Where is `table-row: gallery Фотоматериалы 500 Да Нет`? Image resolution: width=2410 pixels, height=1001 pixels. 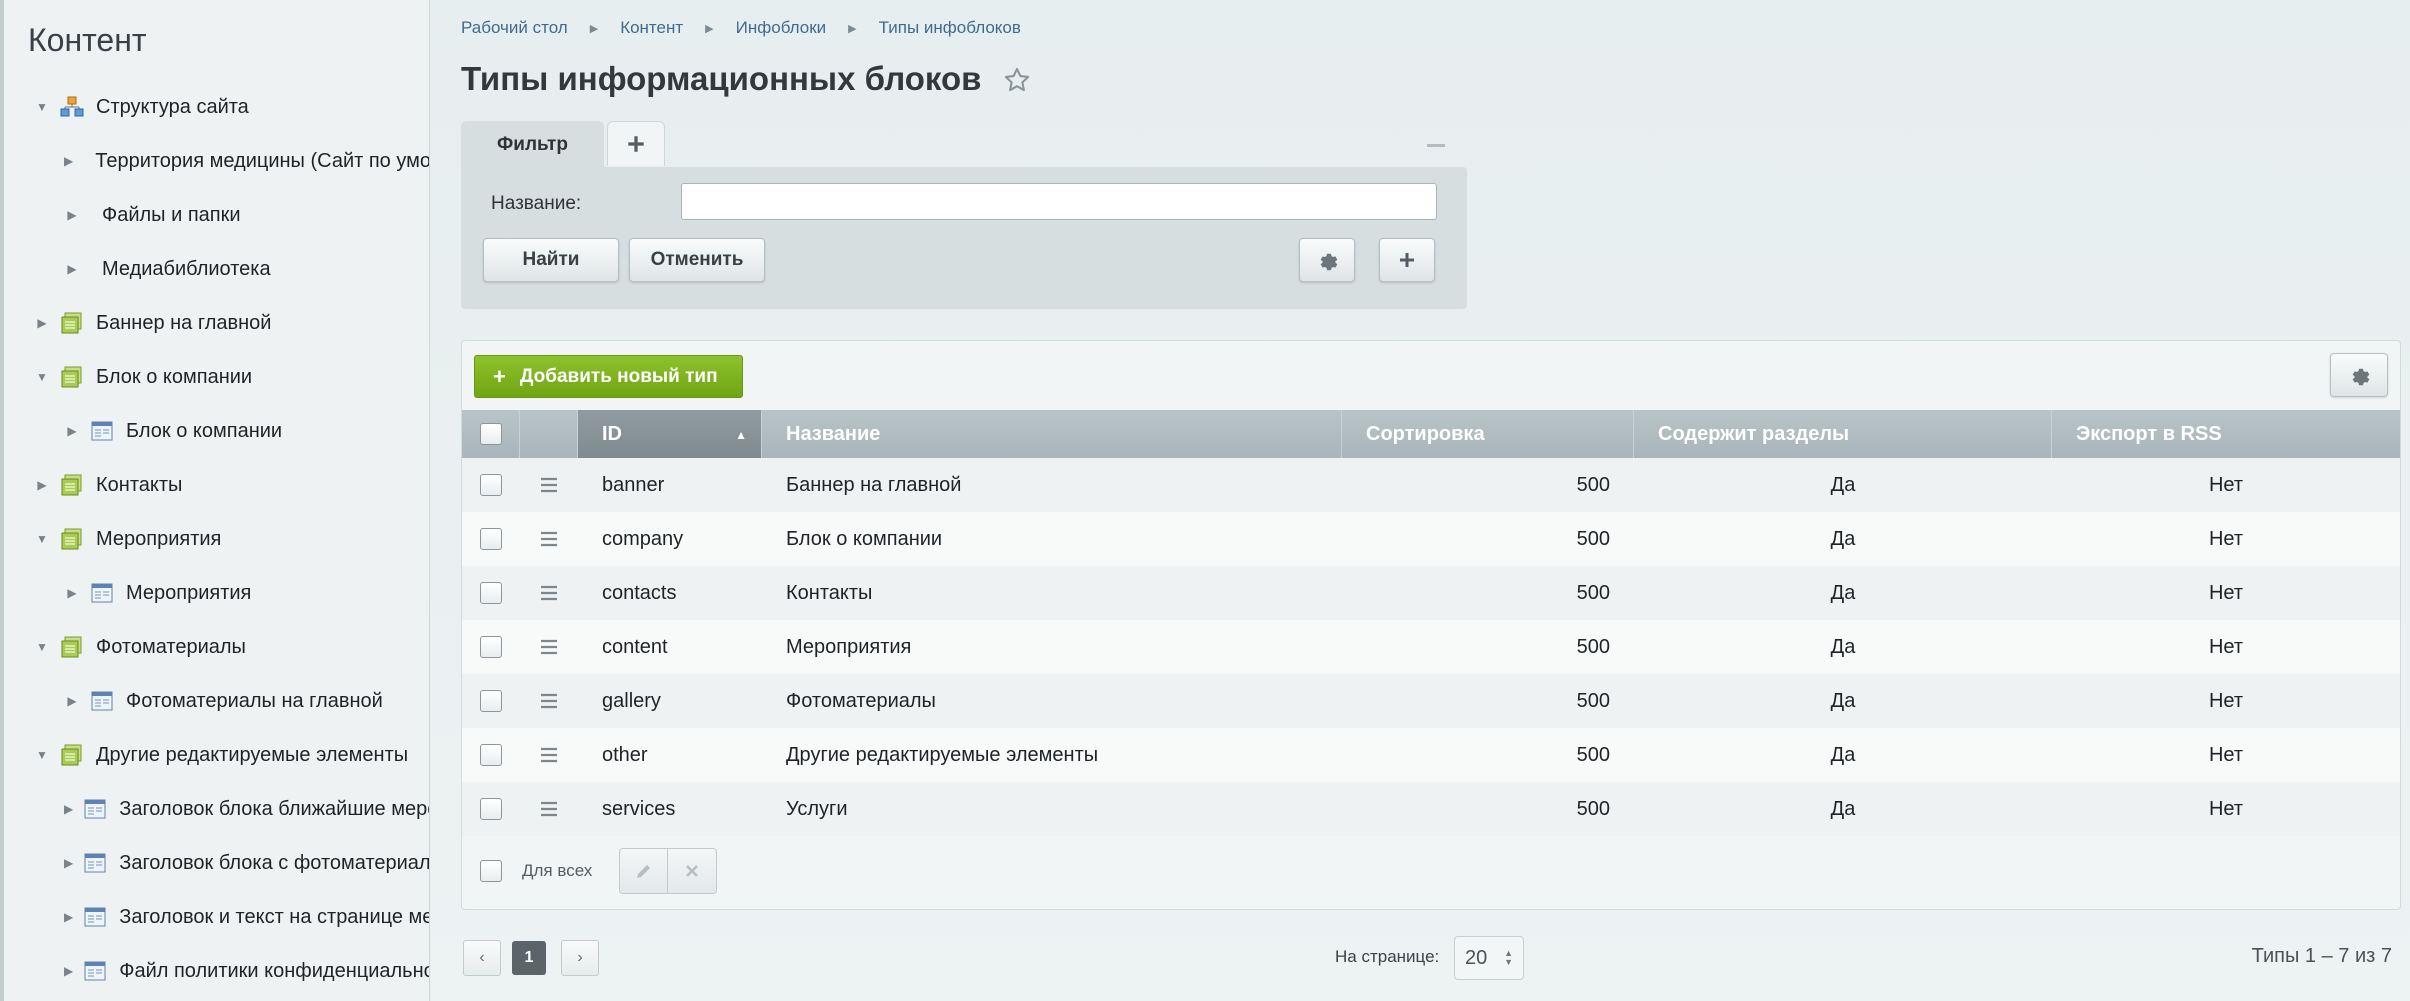 table-row: gallery Фотоматериалы 500 Да Нет is located at coordinates (1431, 701).